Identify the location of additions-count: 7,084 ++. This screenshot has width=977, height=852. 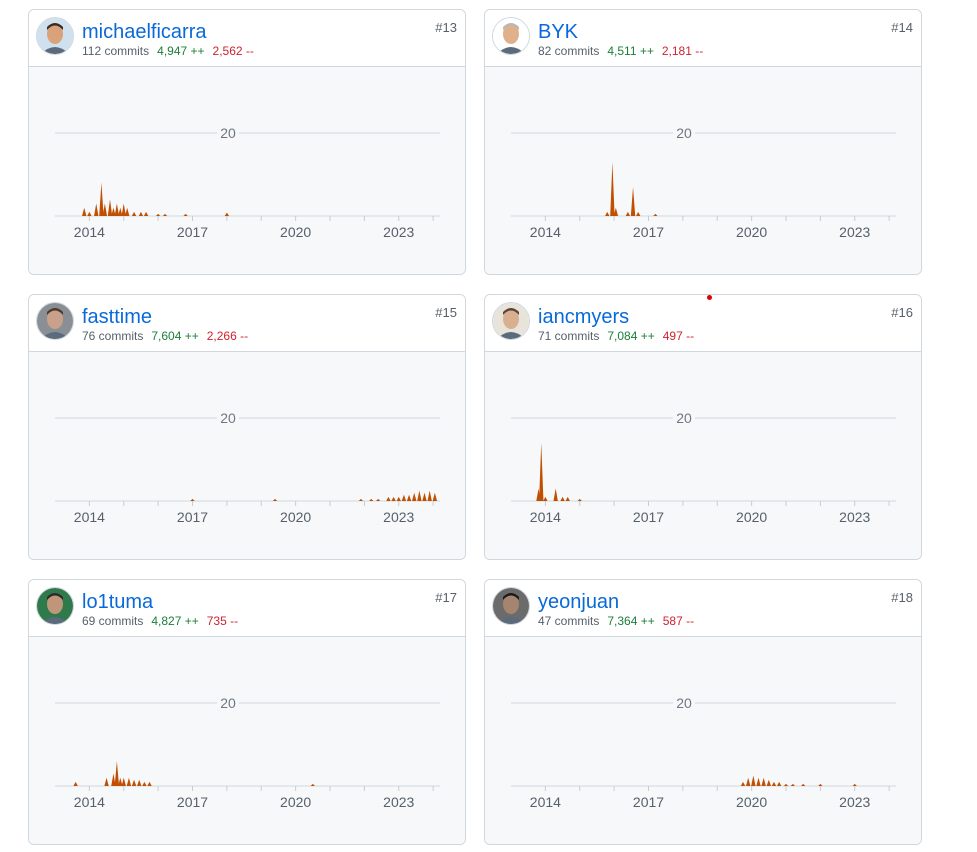
(631, 336).